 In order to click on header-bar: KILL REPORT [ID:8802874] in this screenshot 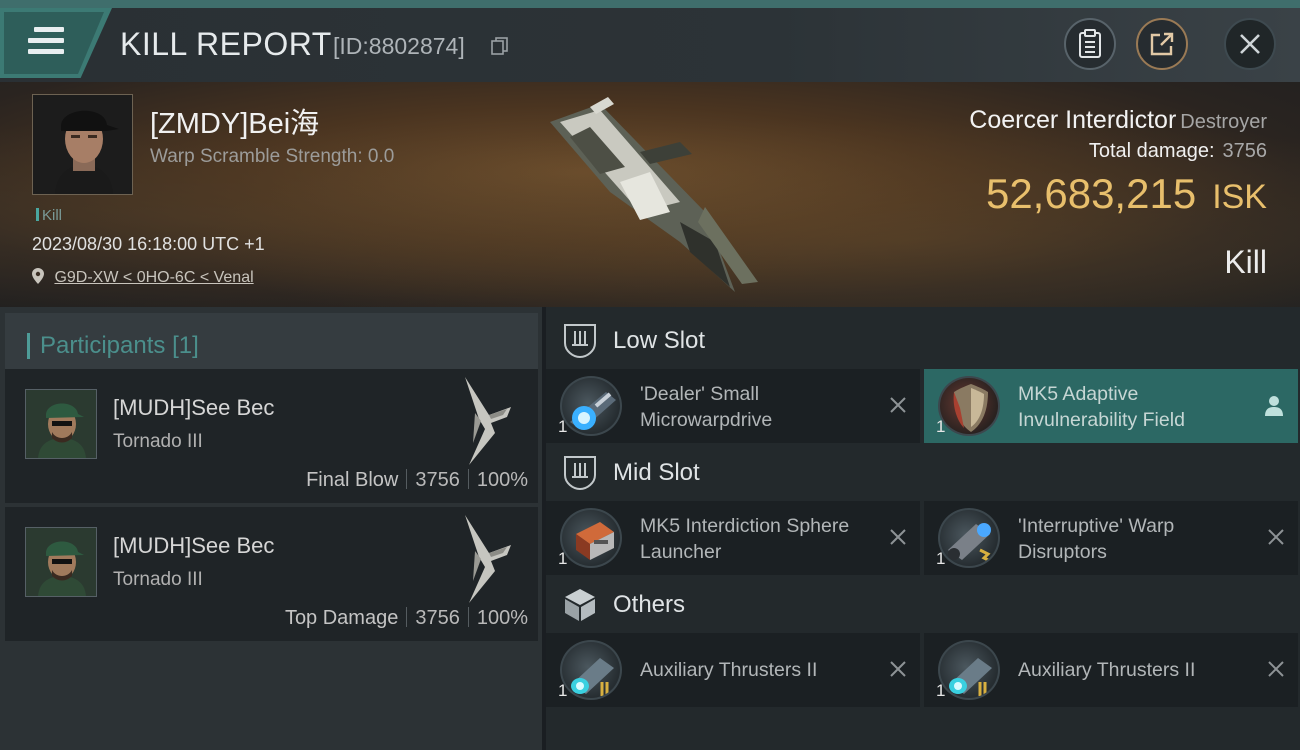, I will do `click(650, 41)`.